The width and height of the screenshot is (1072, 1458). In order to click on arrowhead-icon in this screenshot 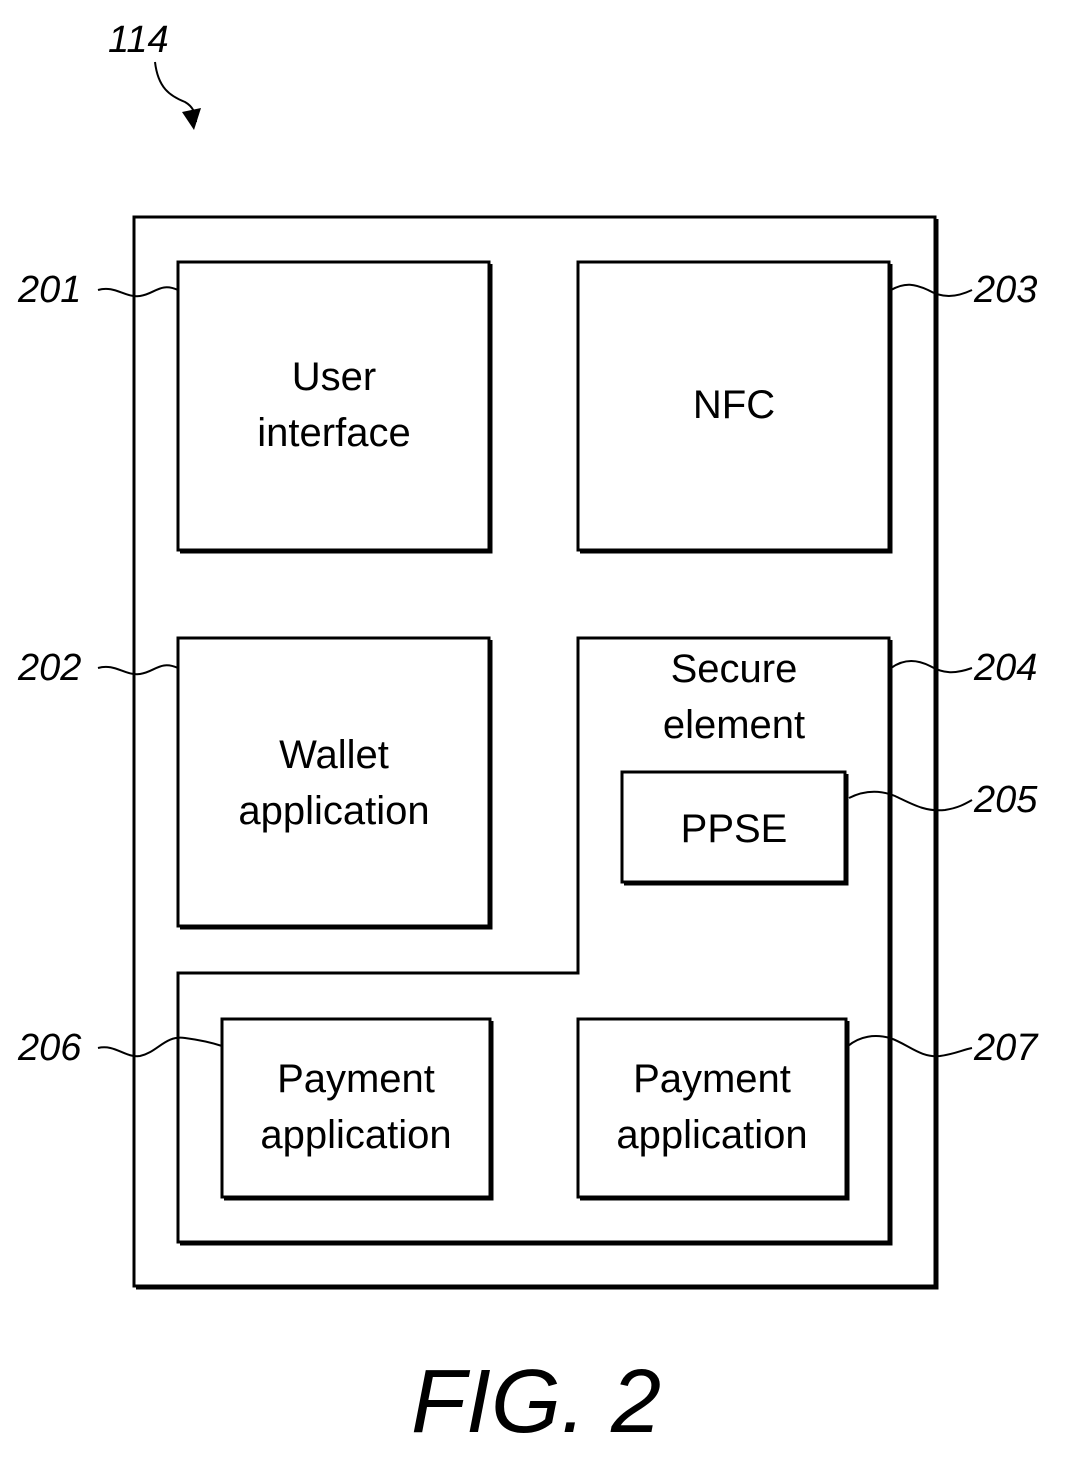, I will do `click(191, 119)`.